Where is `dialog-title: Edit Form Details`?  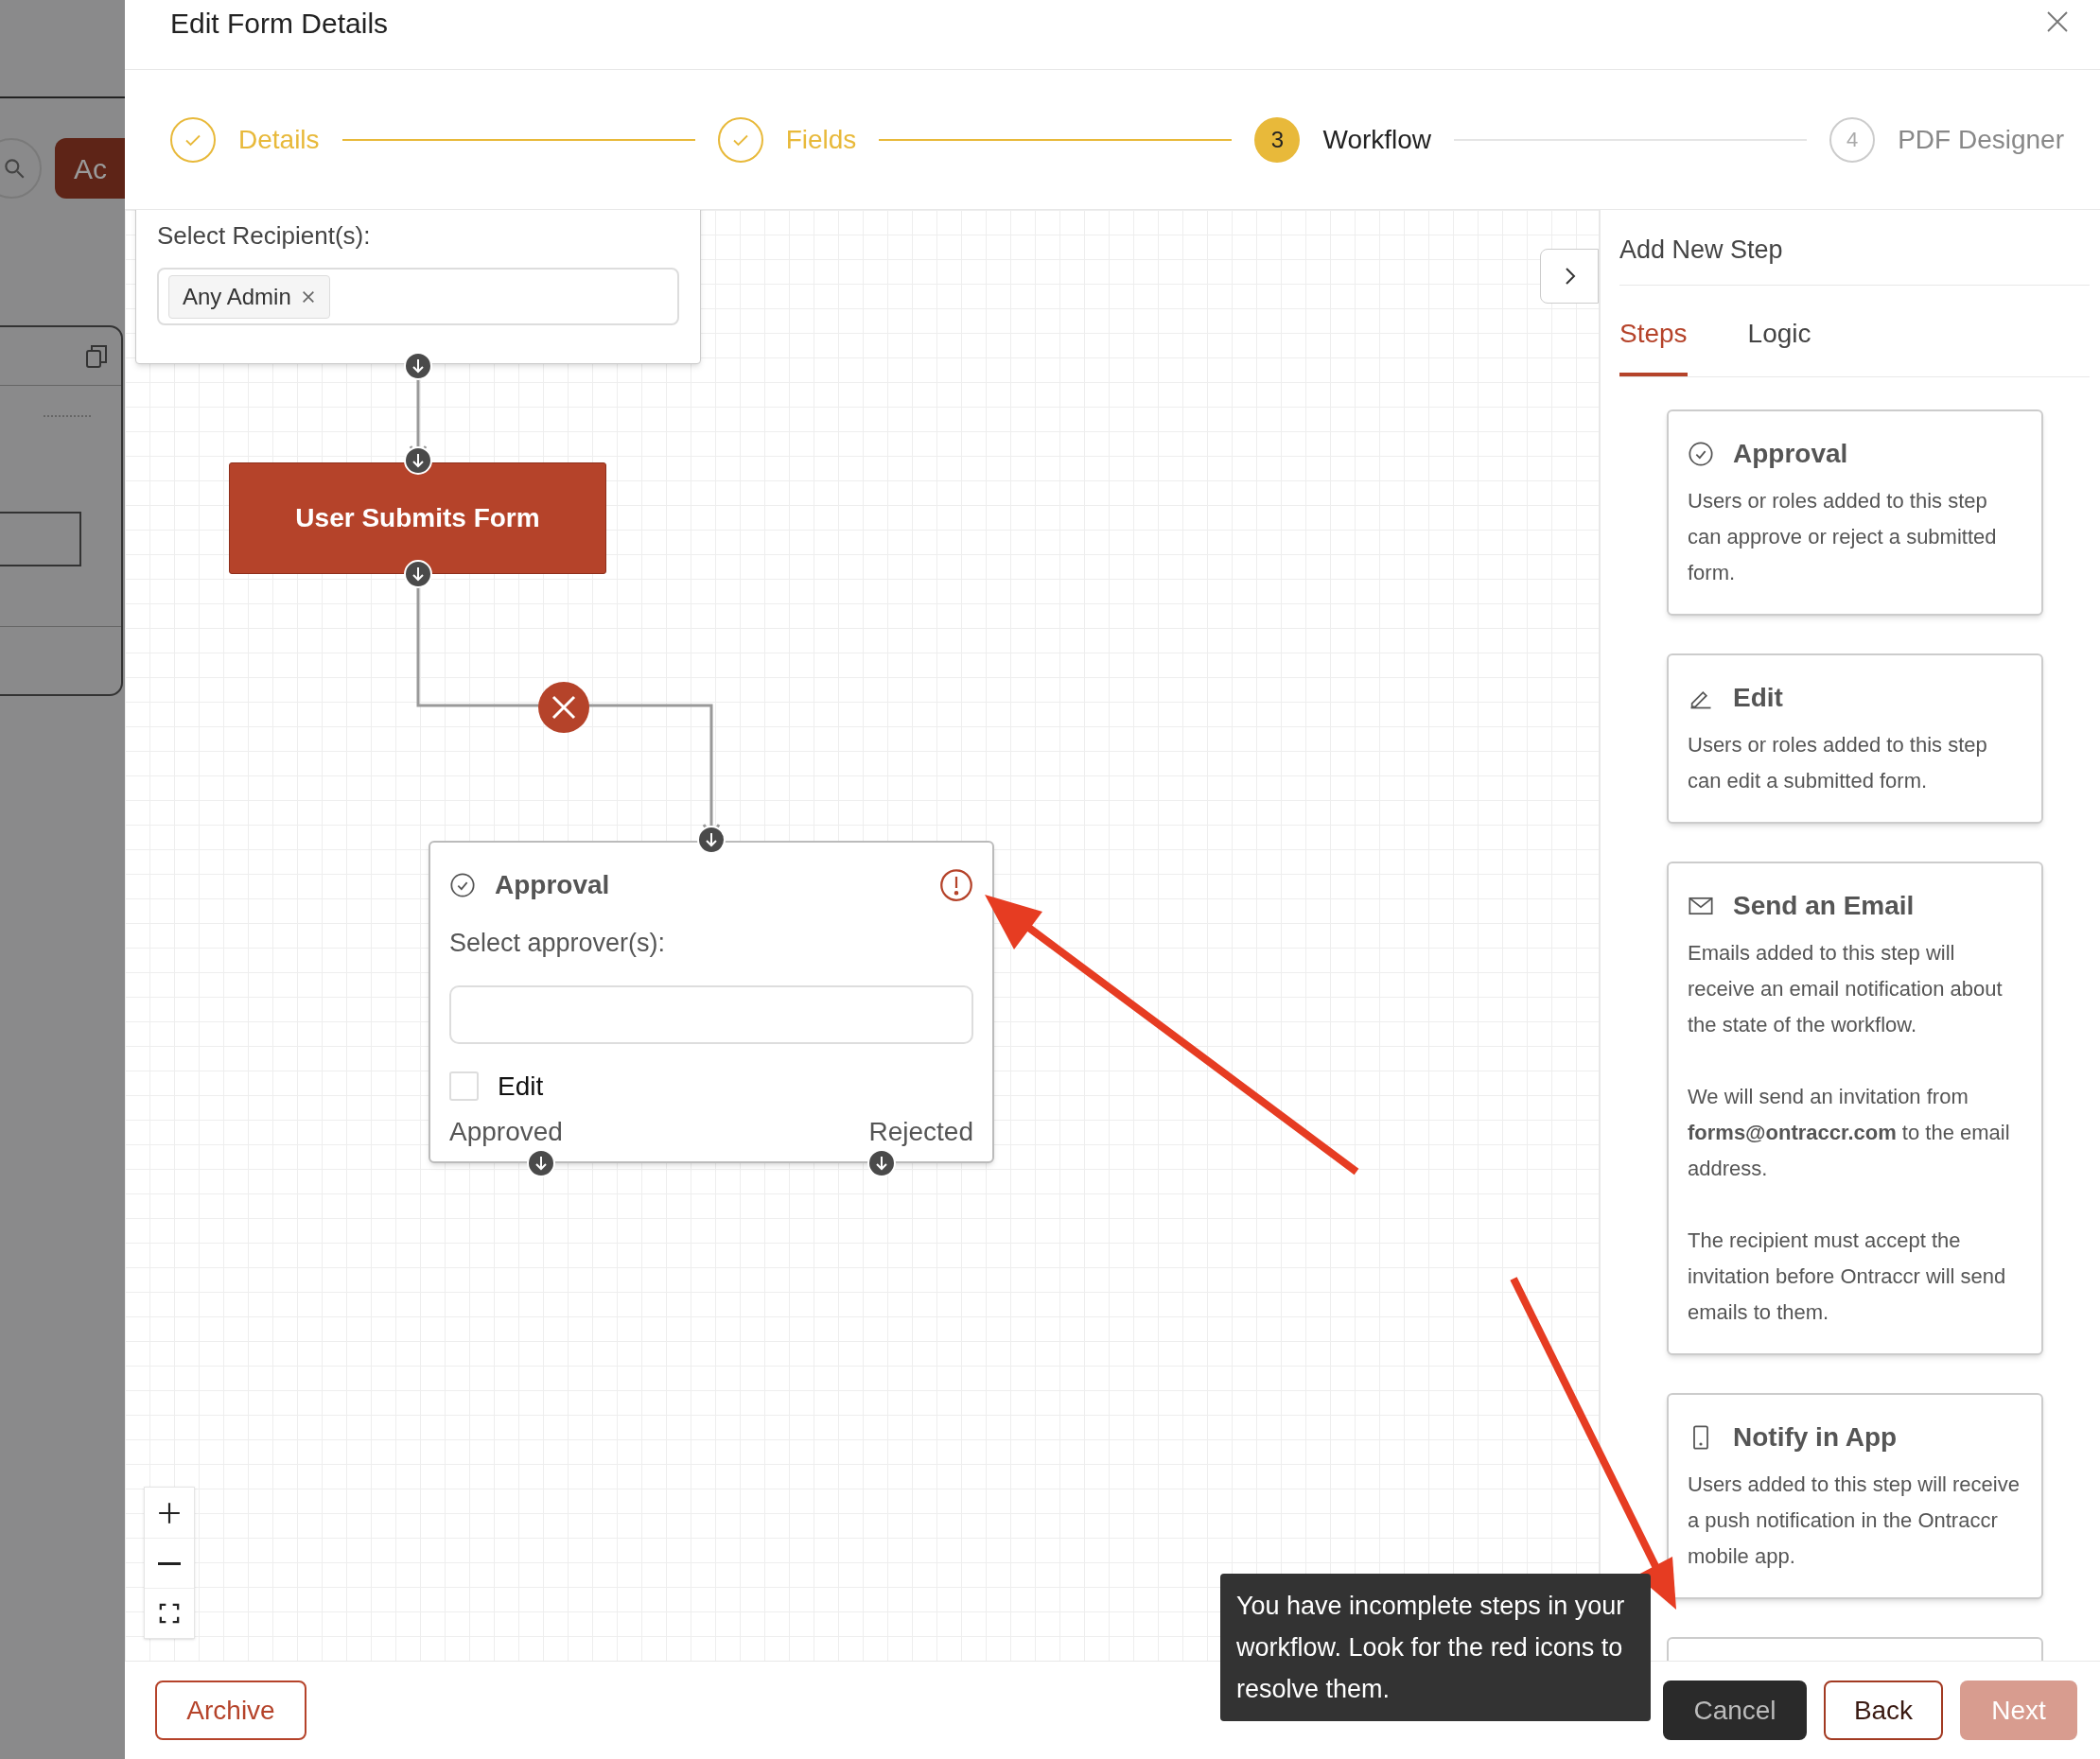
dialog-title: Edit Form Details is located at coordinates (279, 24).